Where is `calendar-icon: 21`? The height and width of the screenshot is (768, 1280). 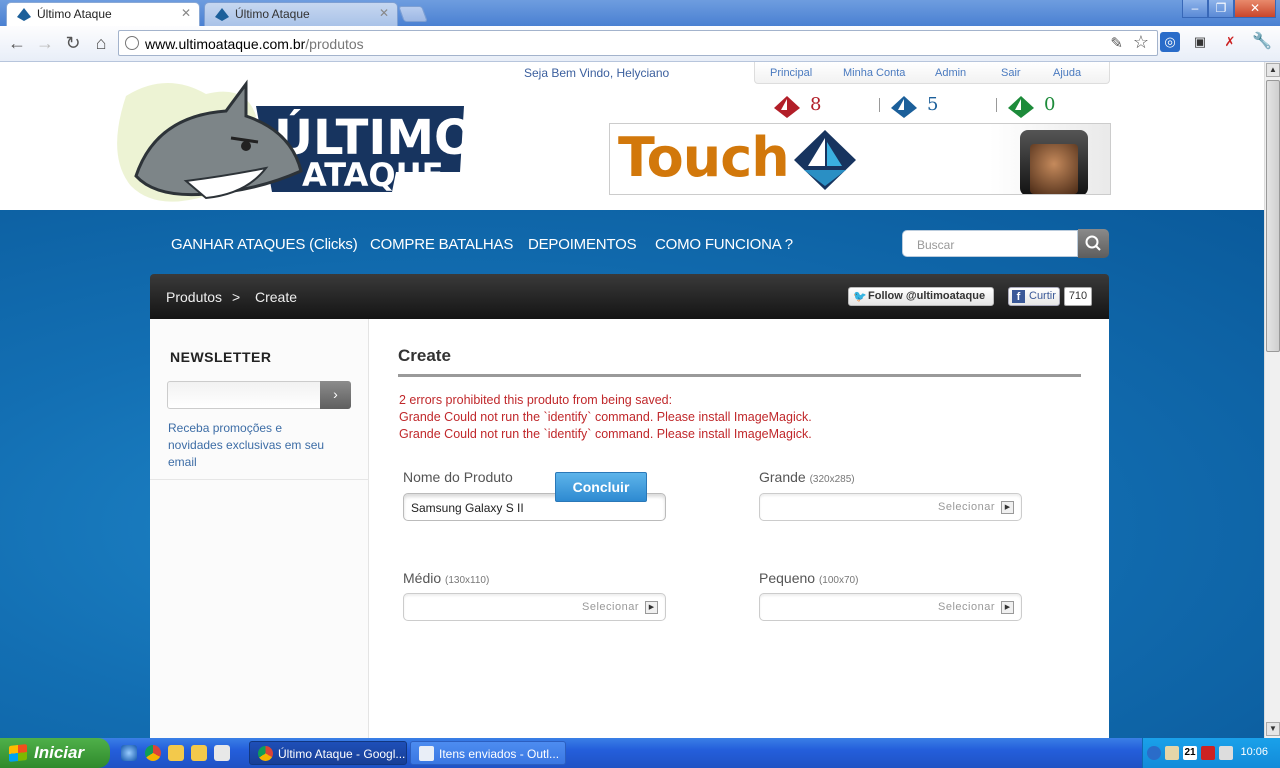 calendar-icon: 21 is located at coordinates (1190, 753).